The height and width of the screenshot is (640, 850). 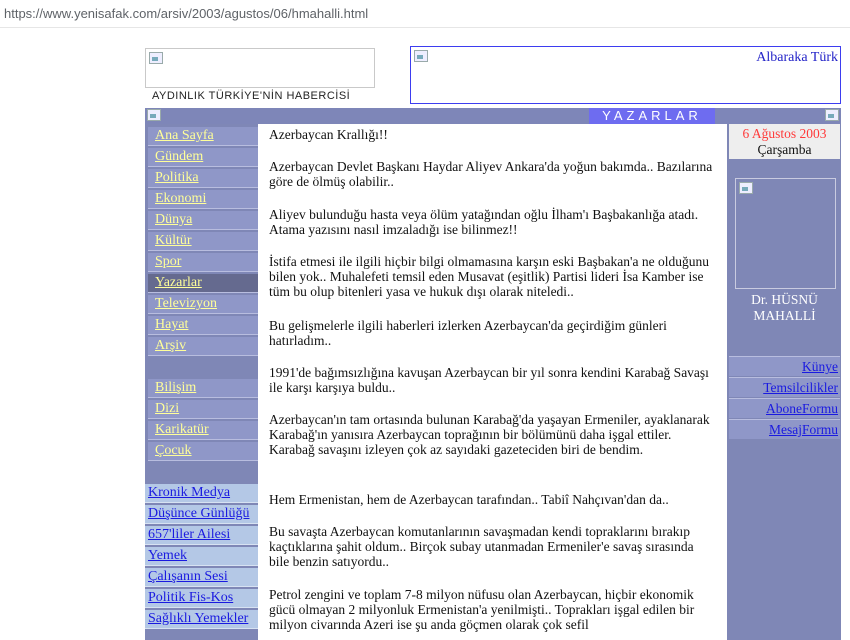 I want to click on nav-politika: Politika, so click(x=203, y=178).